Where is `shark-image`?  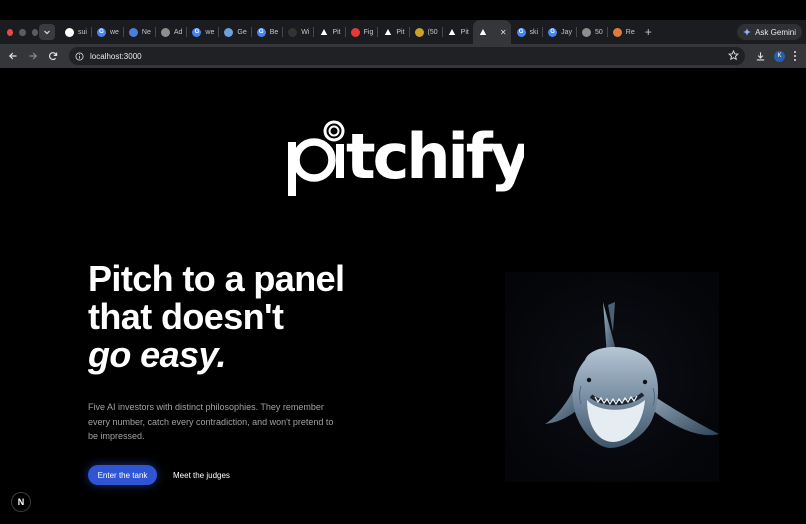 shark-image is located at coordinates (612, 377).